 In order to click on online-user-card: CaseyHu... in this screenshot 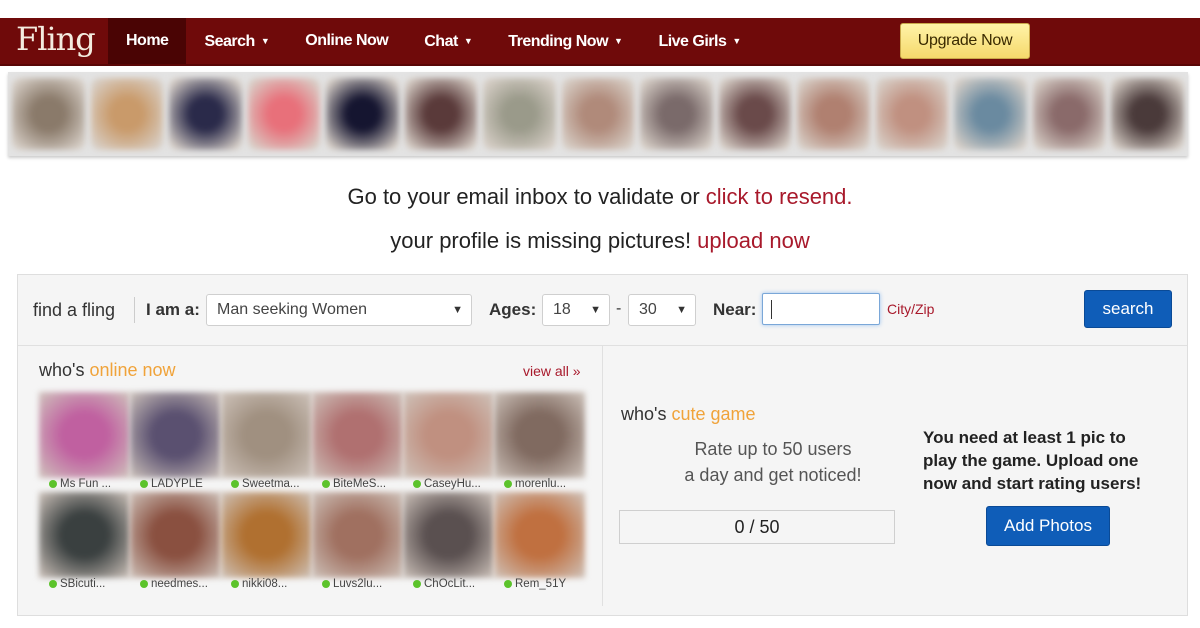, I will do `click(448, 442)`.